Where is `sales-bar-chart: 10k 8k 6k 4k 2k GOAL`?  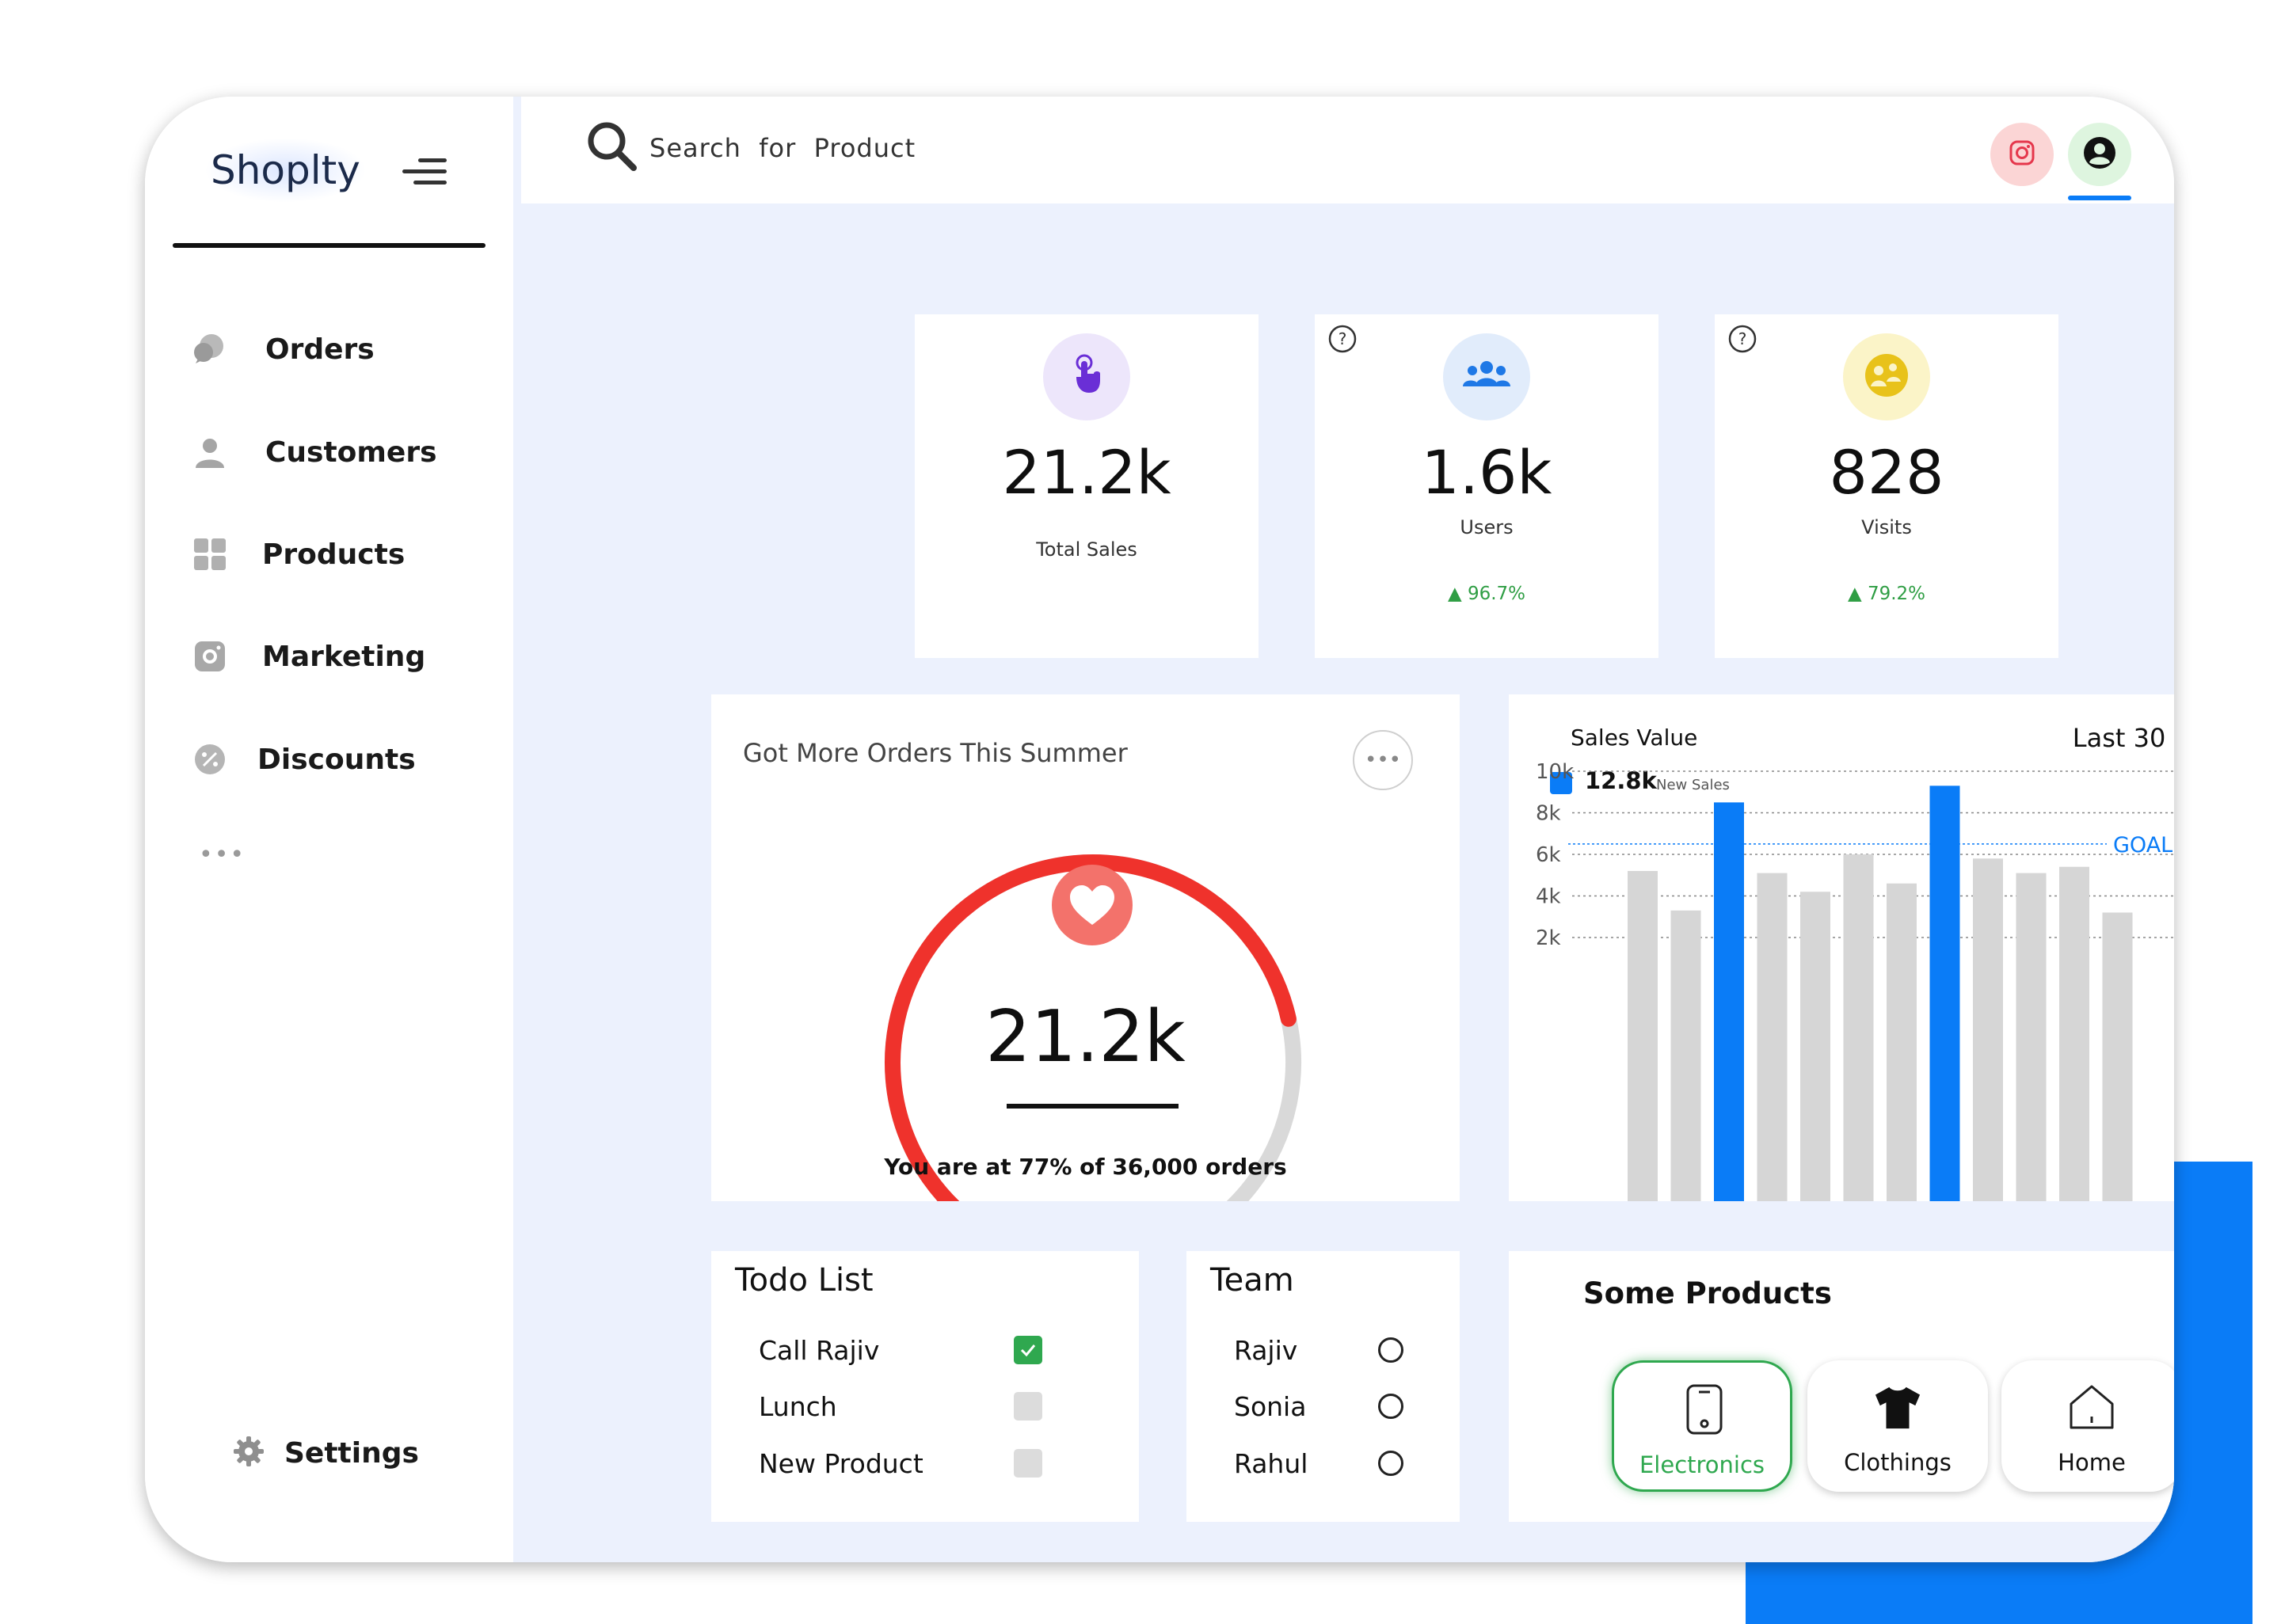
sales-bar-chart: 10k 8k 6k 4k 2k GOAL is located at coordinates (1855, 981).